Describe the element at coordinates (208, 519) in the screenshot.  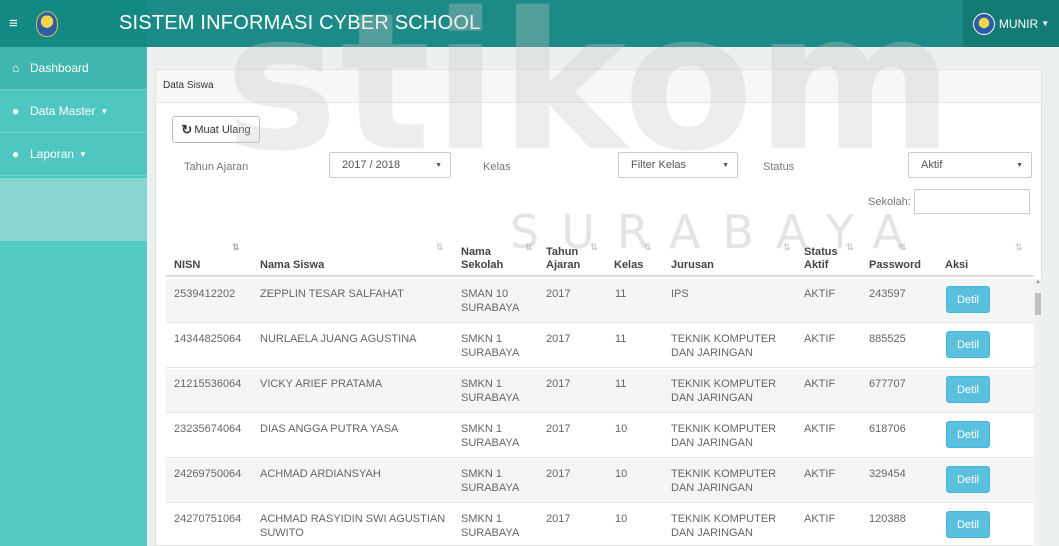
I see `cell-nisn: 24270751064` at that location.